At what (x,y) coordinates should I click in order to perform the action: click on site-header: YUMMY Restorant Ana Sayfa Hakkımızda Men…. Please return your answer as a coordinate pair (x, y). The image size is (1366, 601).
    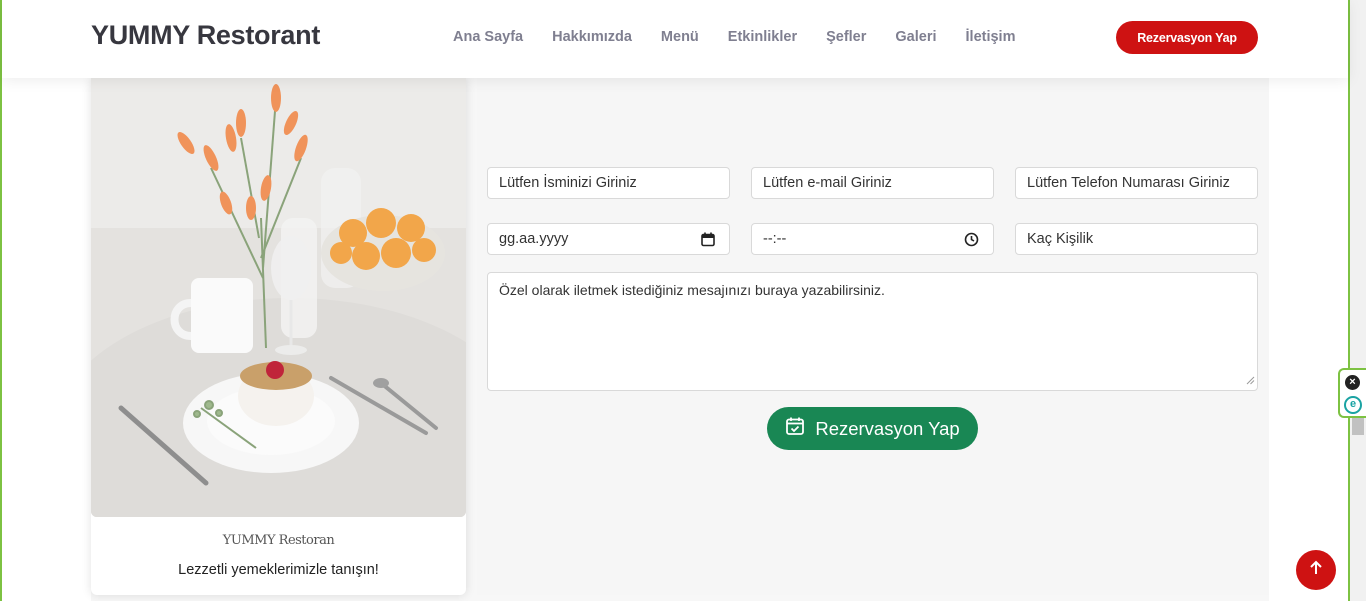
    Looking at the image, I should click on (675, 39).